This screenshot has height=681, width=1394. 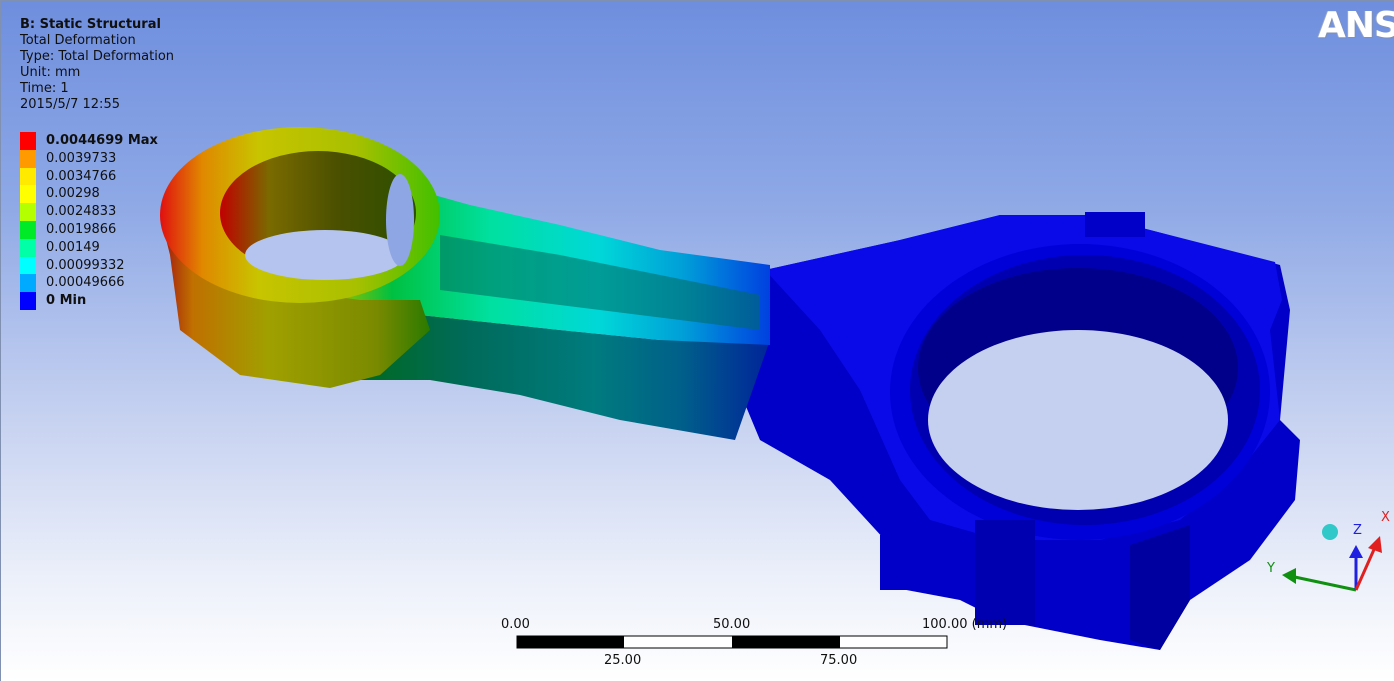 I want to click on triad-view-ball, so click(x=1330, y=532).